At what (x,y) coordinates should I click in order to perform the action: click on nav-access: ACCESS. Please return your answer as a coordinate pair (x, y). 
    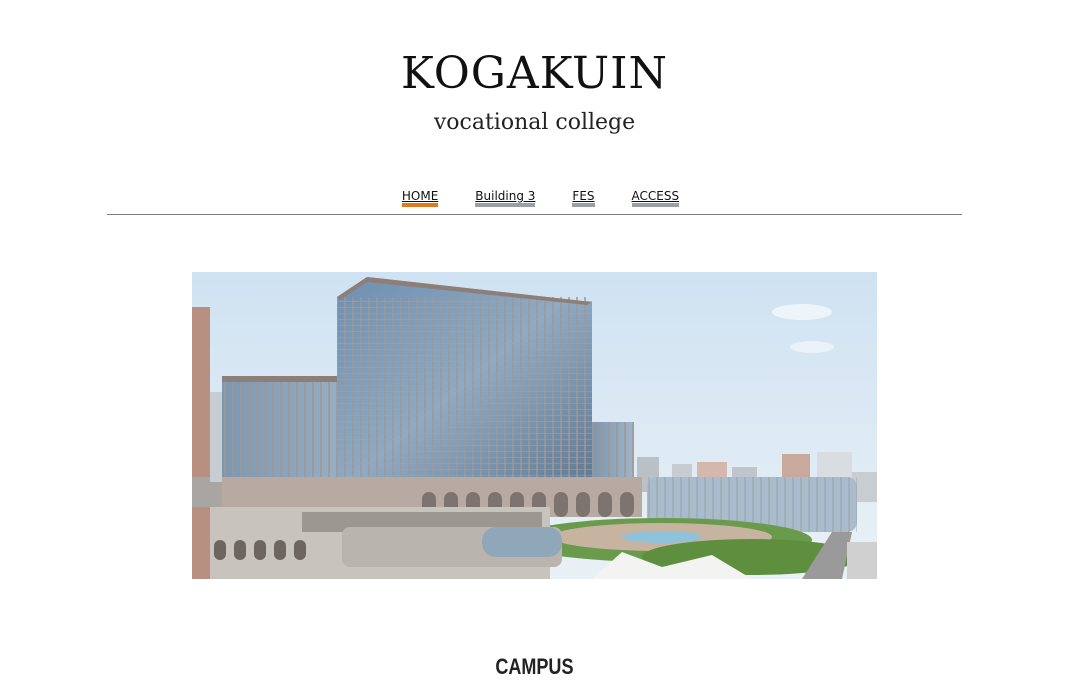
    Looking at the image, I should click on (655, 198).